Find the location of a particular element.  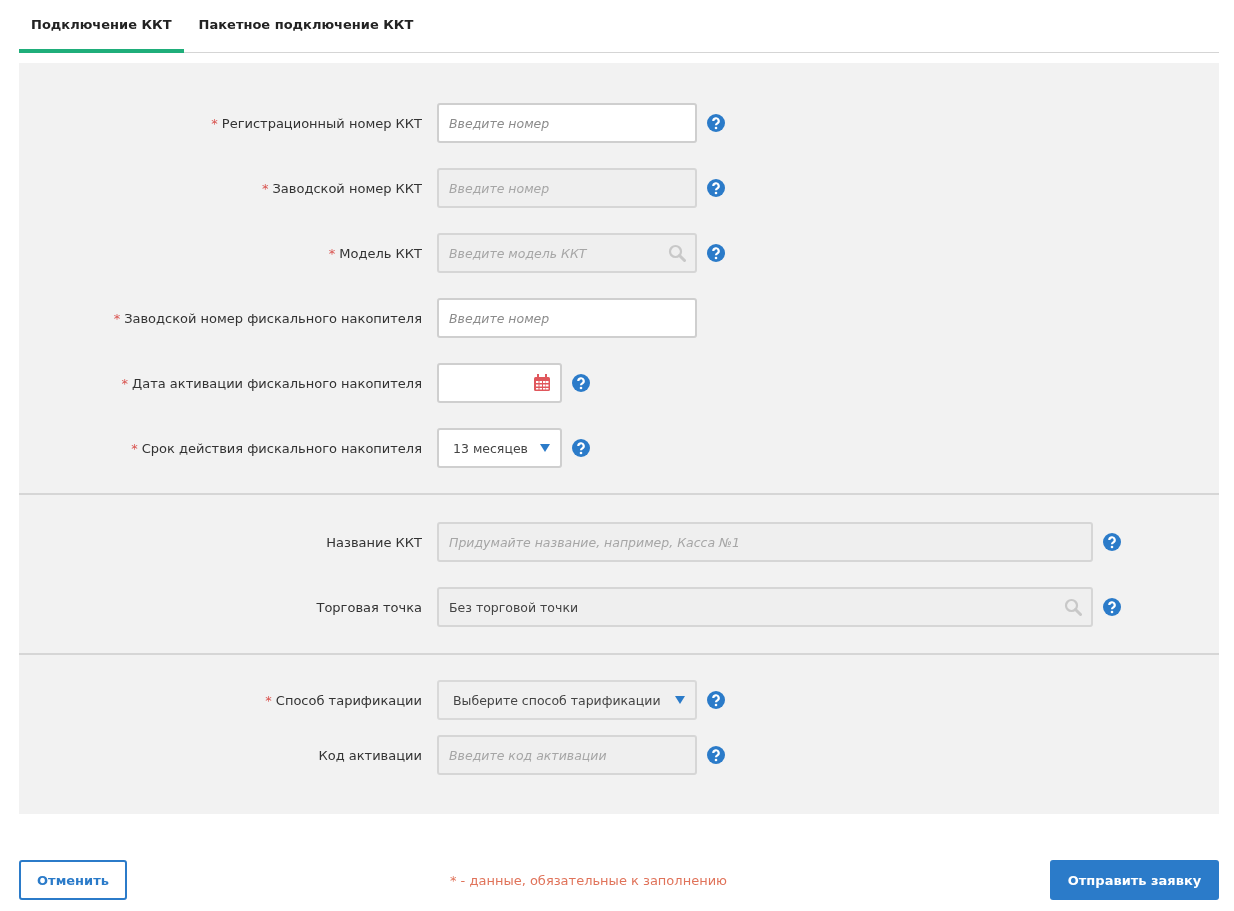

field-label: Срок действия фискального накопителя is located at coordinates (281, 448).